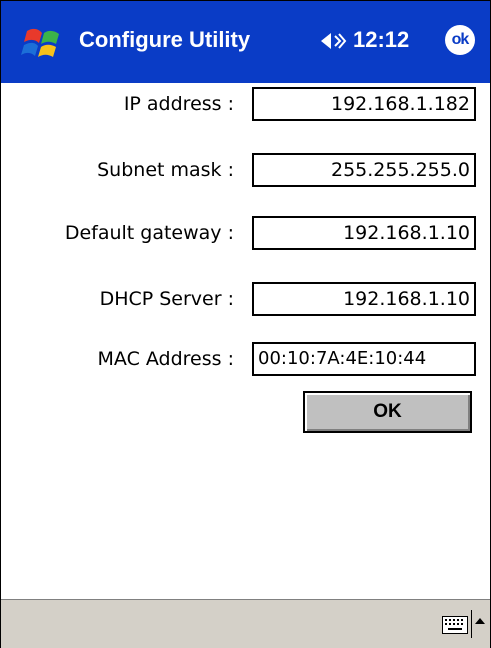 The image size is (491, 648). Describe the element at coordinates (364, 359) in the screenshot. I see `mac-address-field: 00:10:7A:4E:10:44` at that location.